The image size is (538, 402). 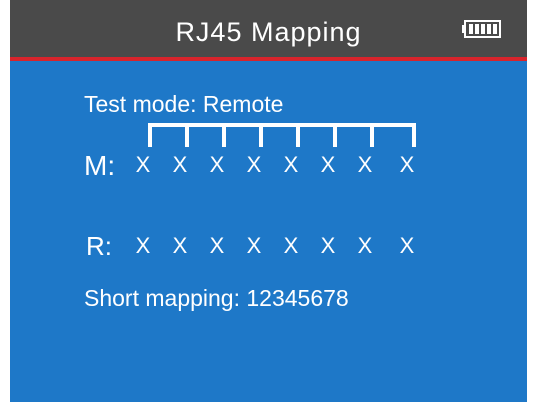 What do you see at coordinates (100, 165) in the screenshot?
I see `m-row-label: M:` at bounding box center [100, 165].